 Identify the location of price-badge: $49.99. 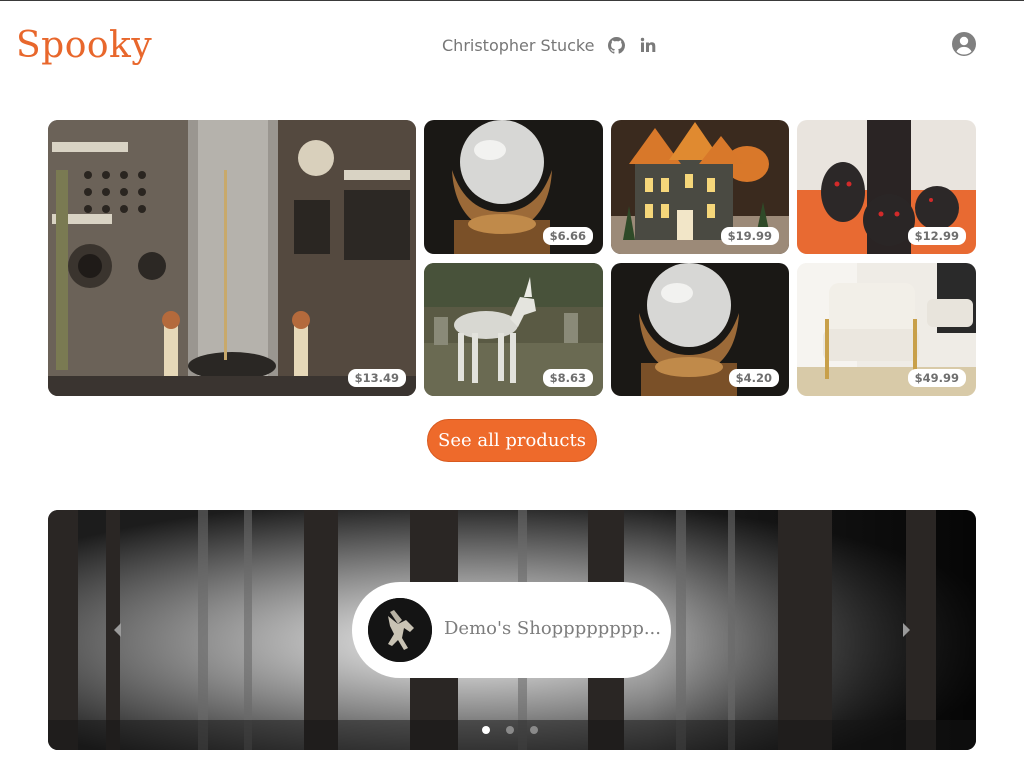
(936, 378).